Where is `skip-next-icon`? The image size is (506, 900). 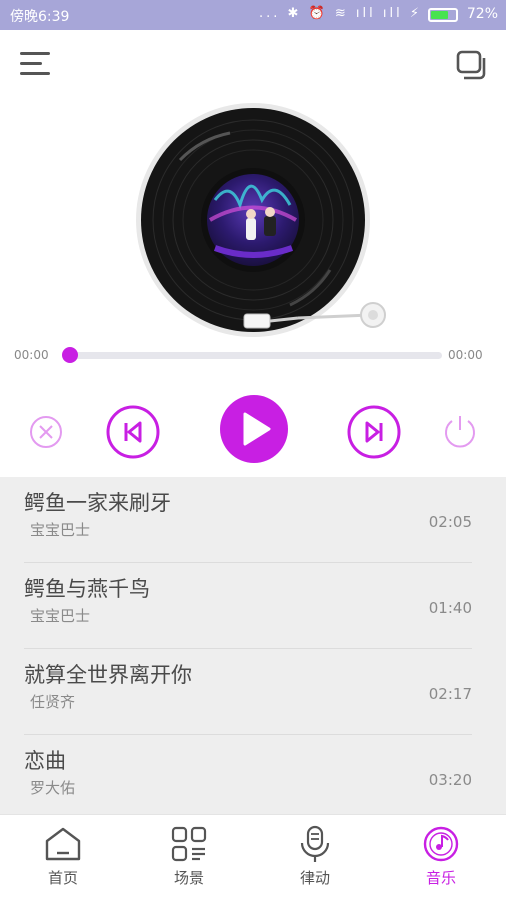
skip-next-icon is located at coordinates (374, 432).